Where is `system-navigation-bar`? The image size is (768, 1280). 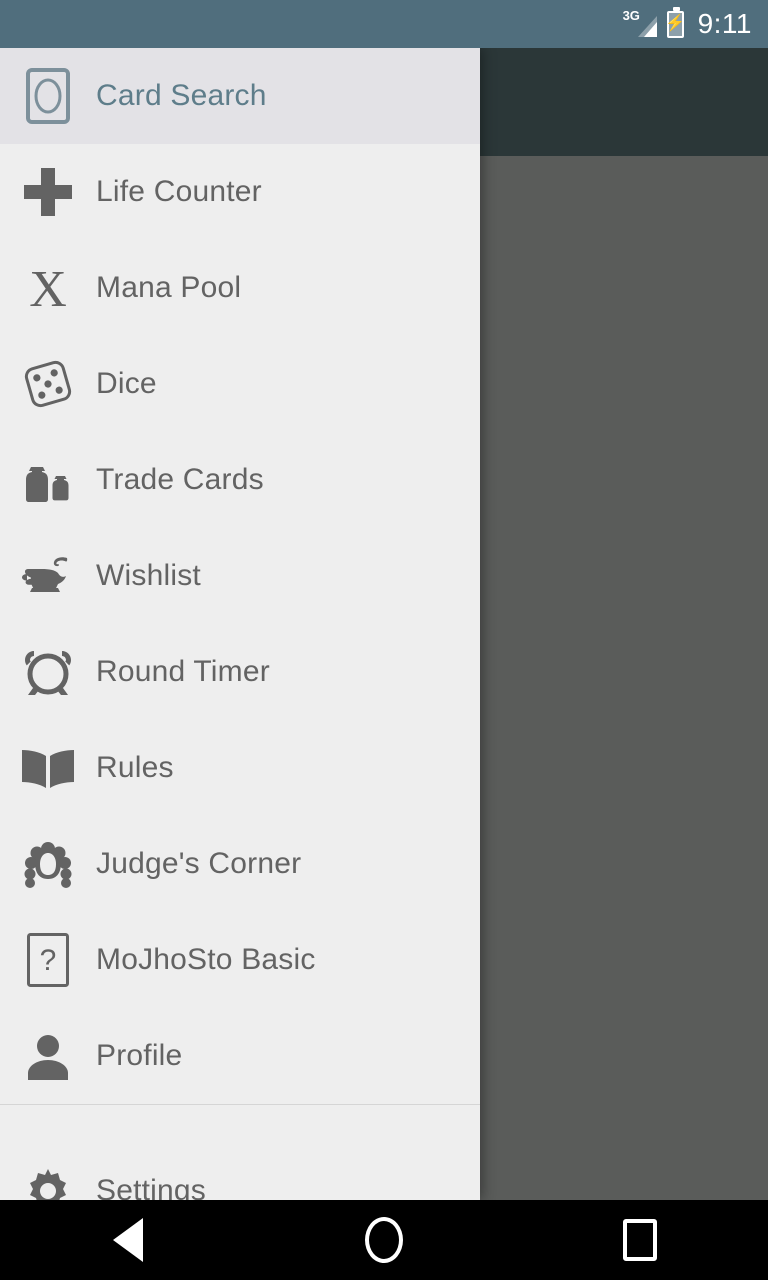
system-navigation-bar is located at coordinates (384, 1240).